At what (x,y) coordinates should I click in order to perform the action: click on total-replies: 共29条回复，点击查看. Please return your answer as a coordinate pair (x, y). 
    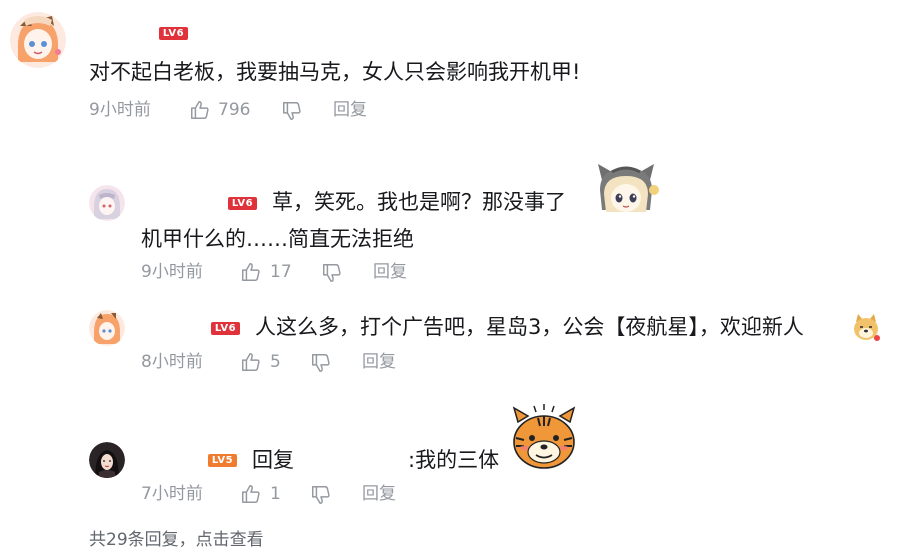
    Looking at the image, I should click on (176, 540).